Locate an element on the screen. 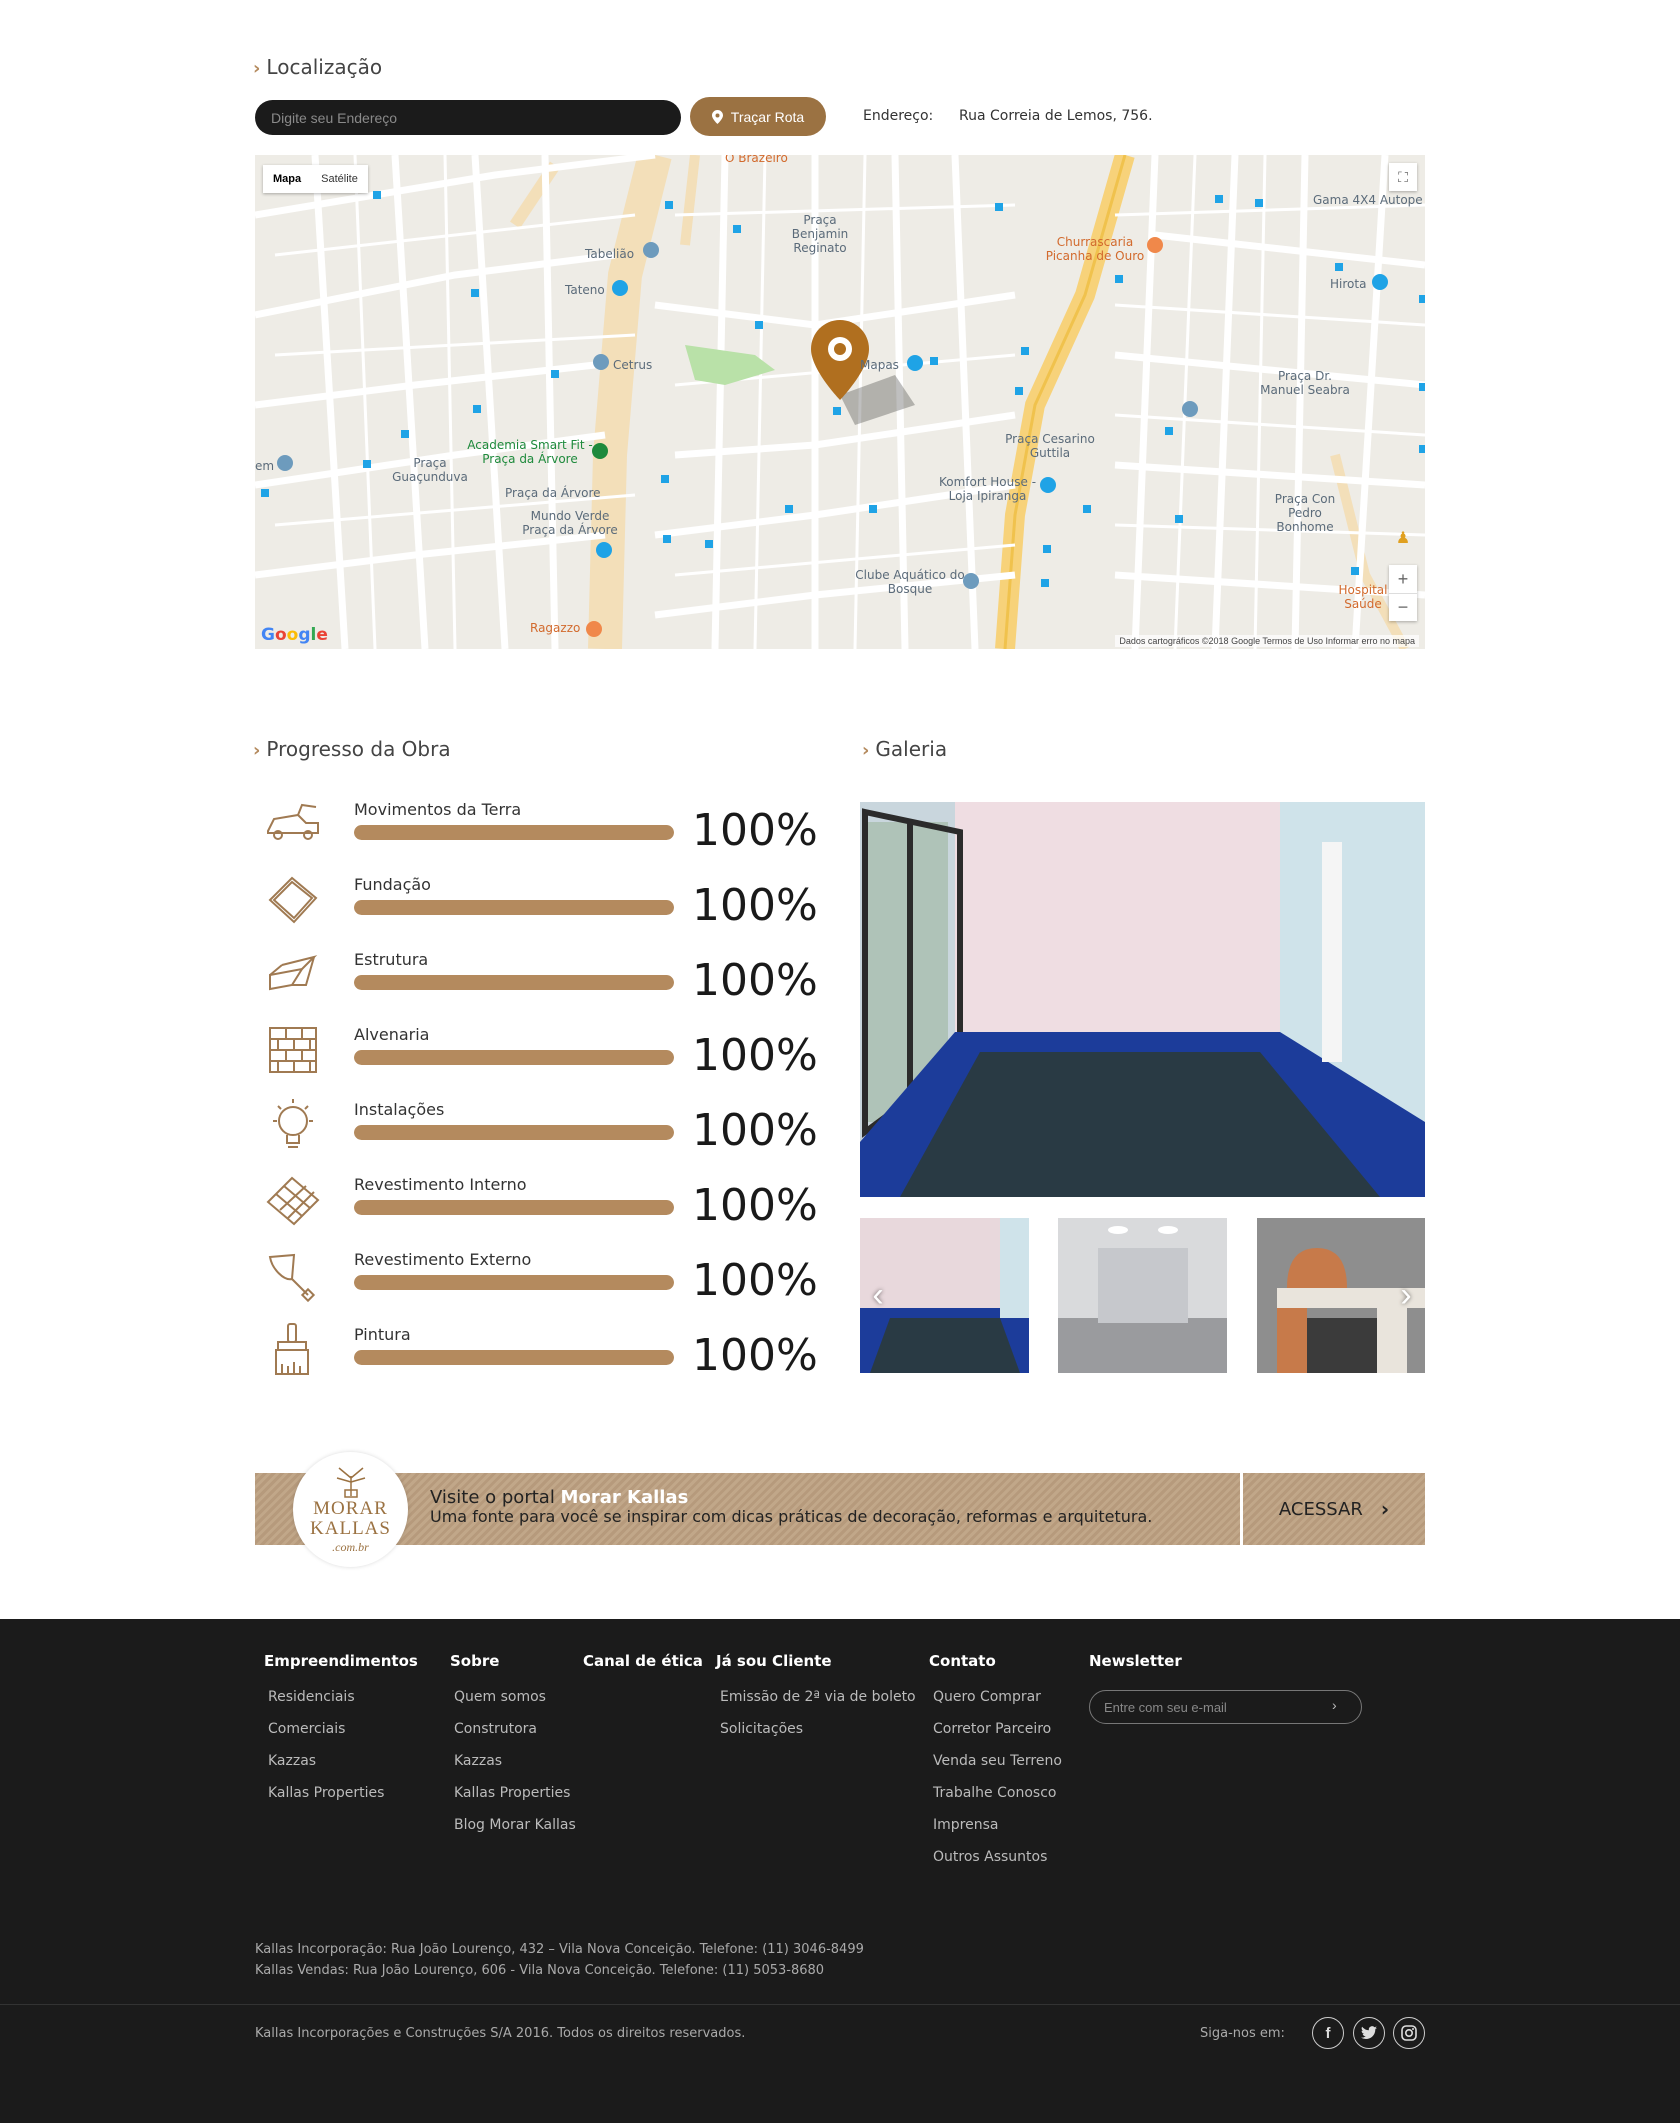 The width and height of the screenshot is (1680, 2123). newsletter-submit-arrow-icon: › is located at coordinates (1334, 1705).